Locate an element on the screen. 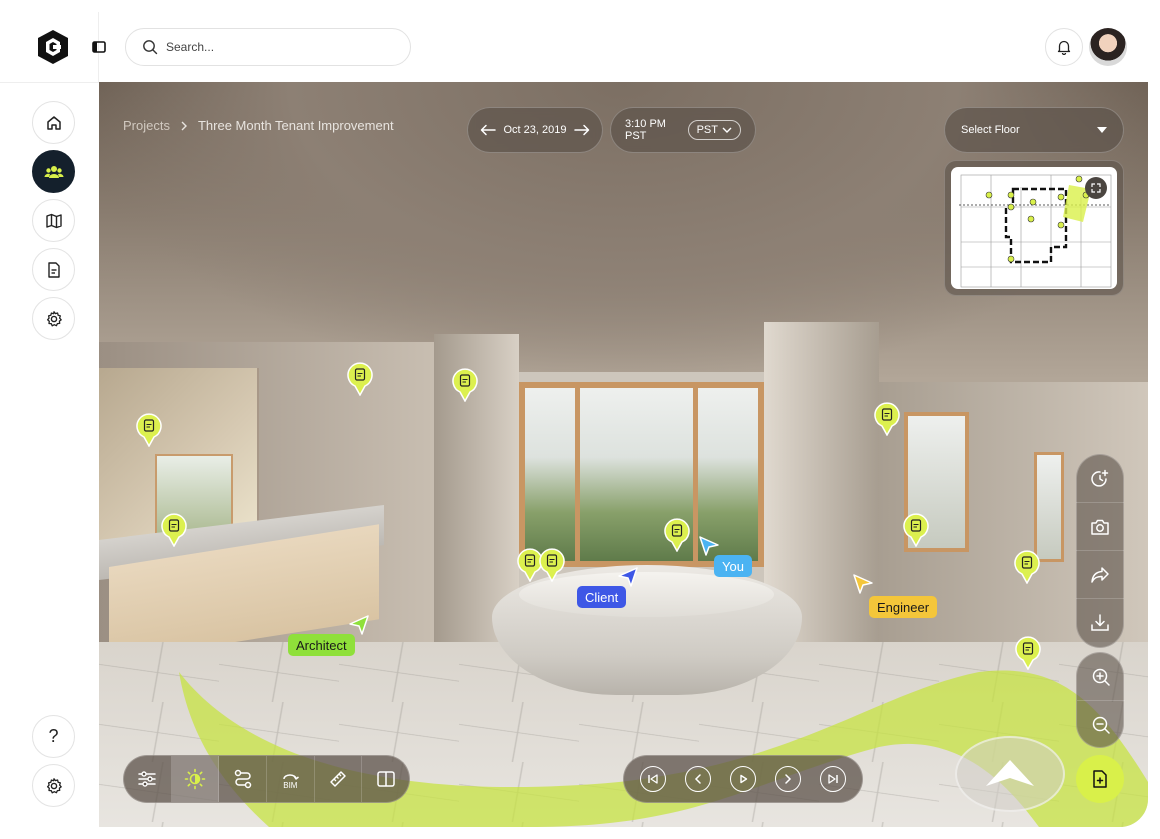  play-icon is located at coordinates (744, 779).